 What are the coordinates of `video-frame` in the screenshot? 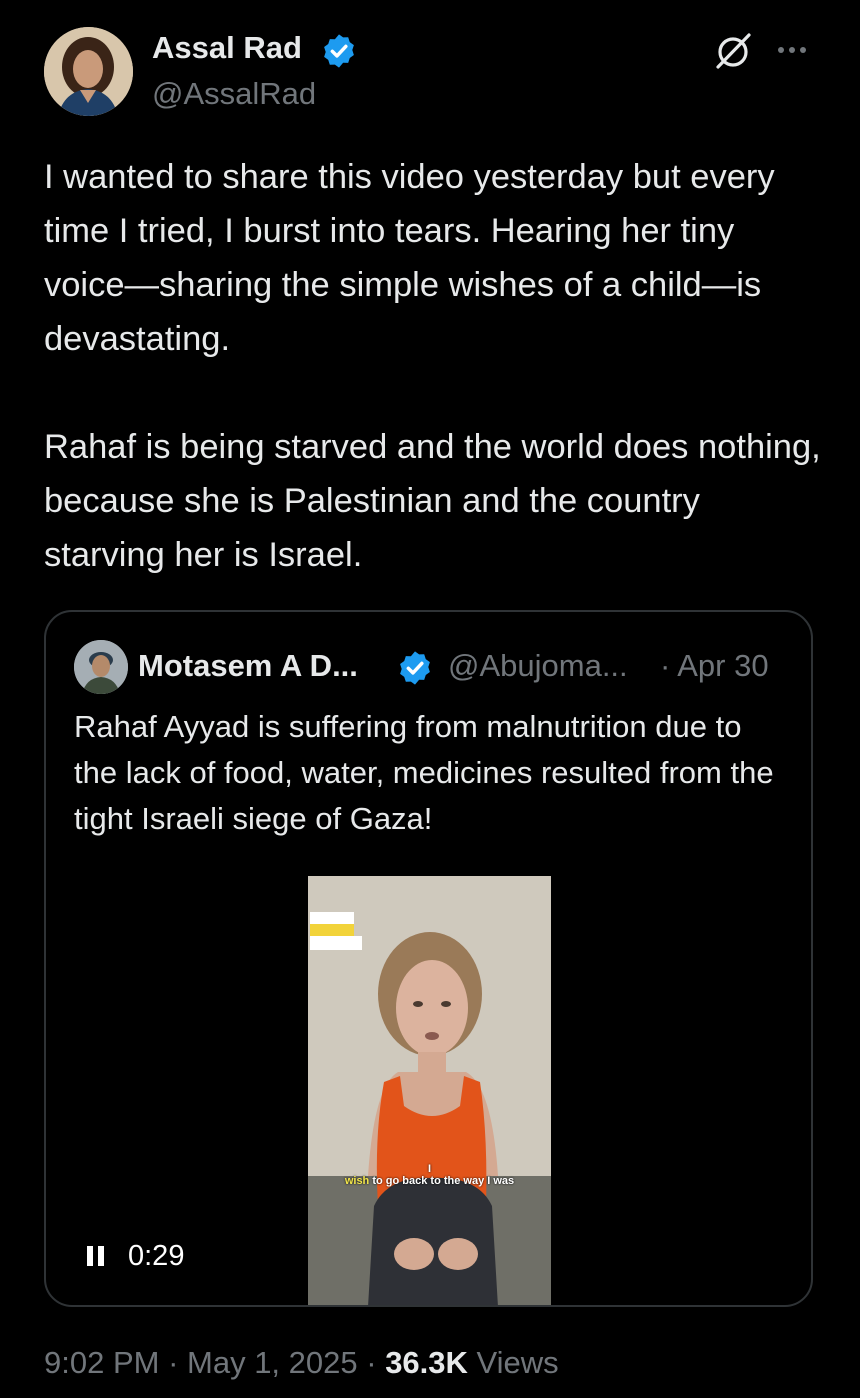 It's located at (429, 1090).